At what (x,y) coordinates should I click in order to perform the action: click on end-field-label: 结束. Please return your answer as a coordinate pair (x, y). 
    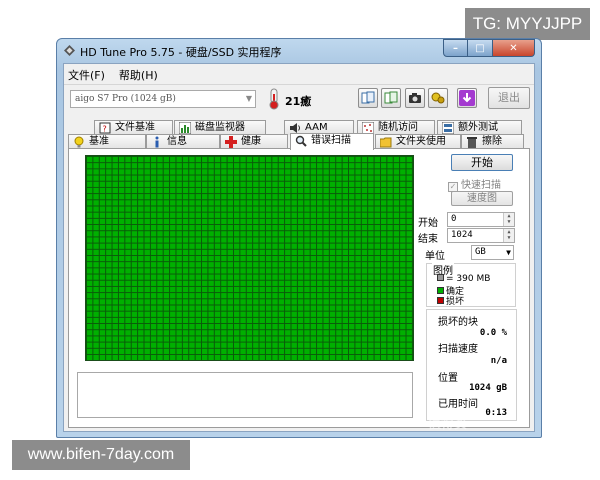
    Looking at the image, I should click on (428, 239).